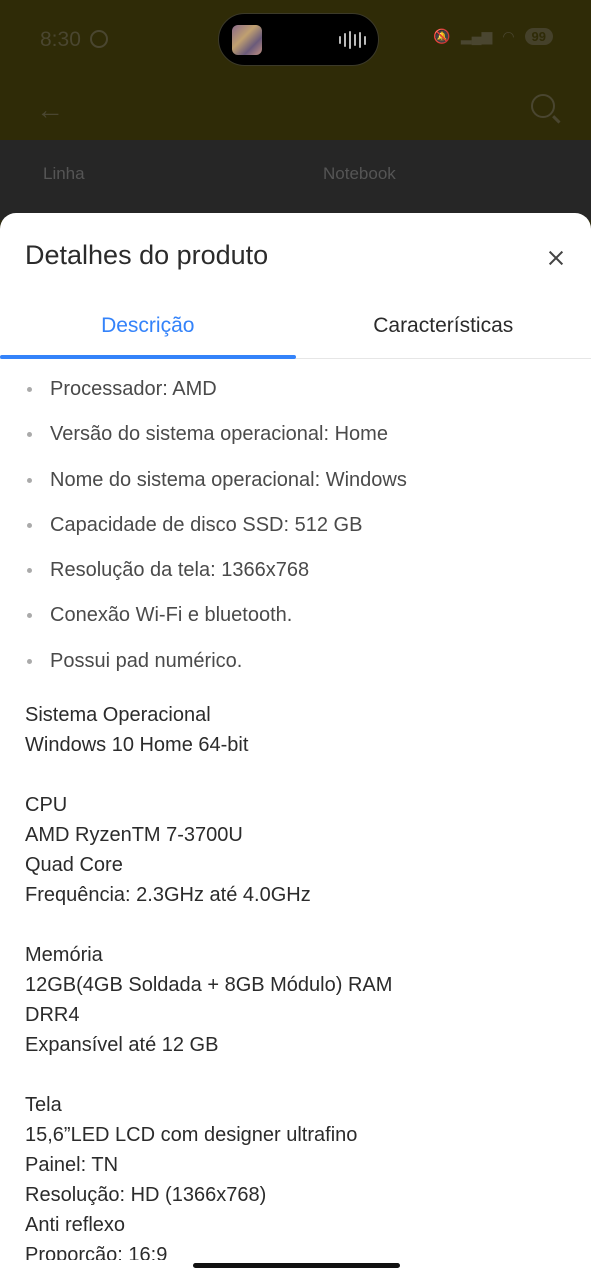 The width and height of the screenshot is (591, 1280). What do you see at coordinates (359, 173) in the screenshot?
I see `background-row-value: Notebook` at bounding box center [359, 173].